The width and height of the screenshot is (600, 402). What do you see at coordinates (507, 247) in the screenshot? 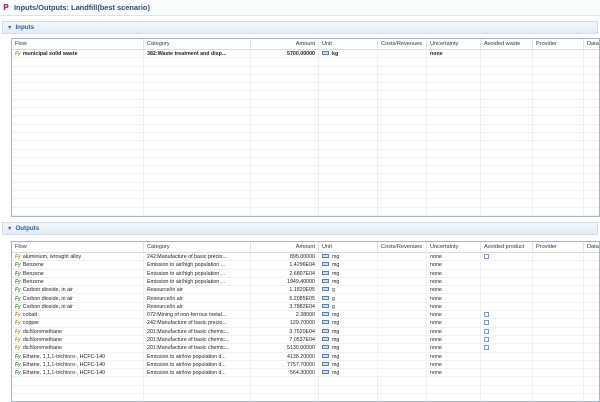
I see `column-header-avoided: Avoided product` at bounding box center [507, 247].